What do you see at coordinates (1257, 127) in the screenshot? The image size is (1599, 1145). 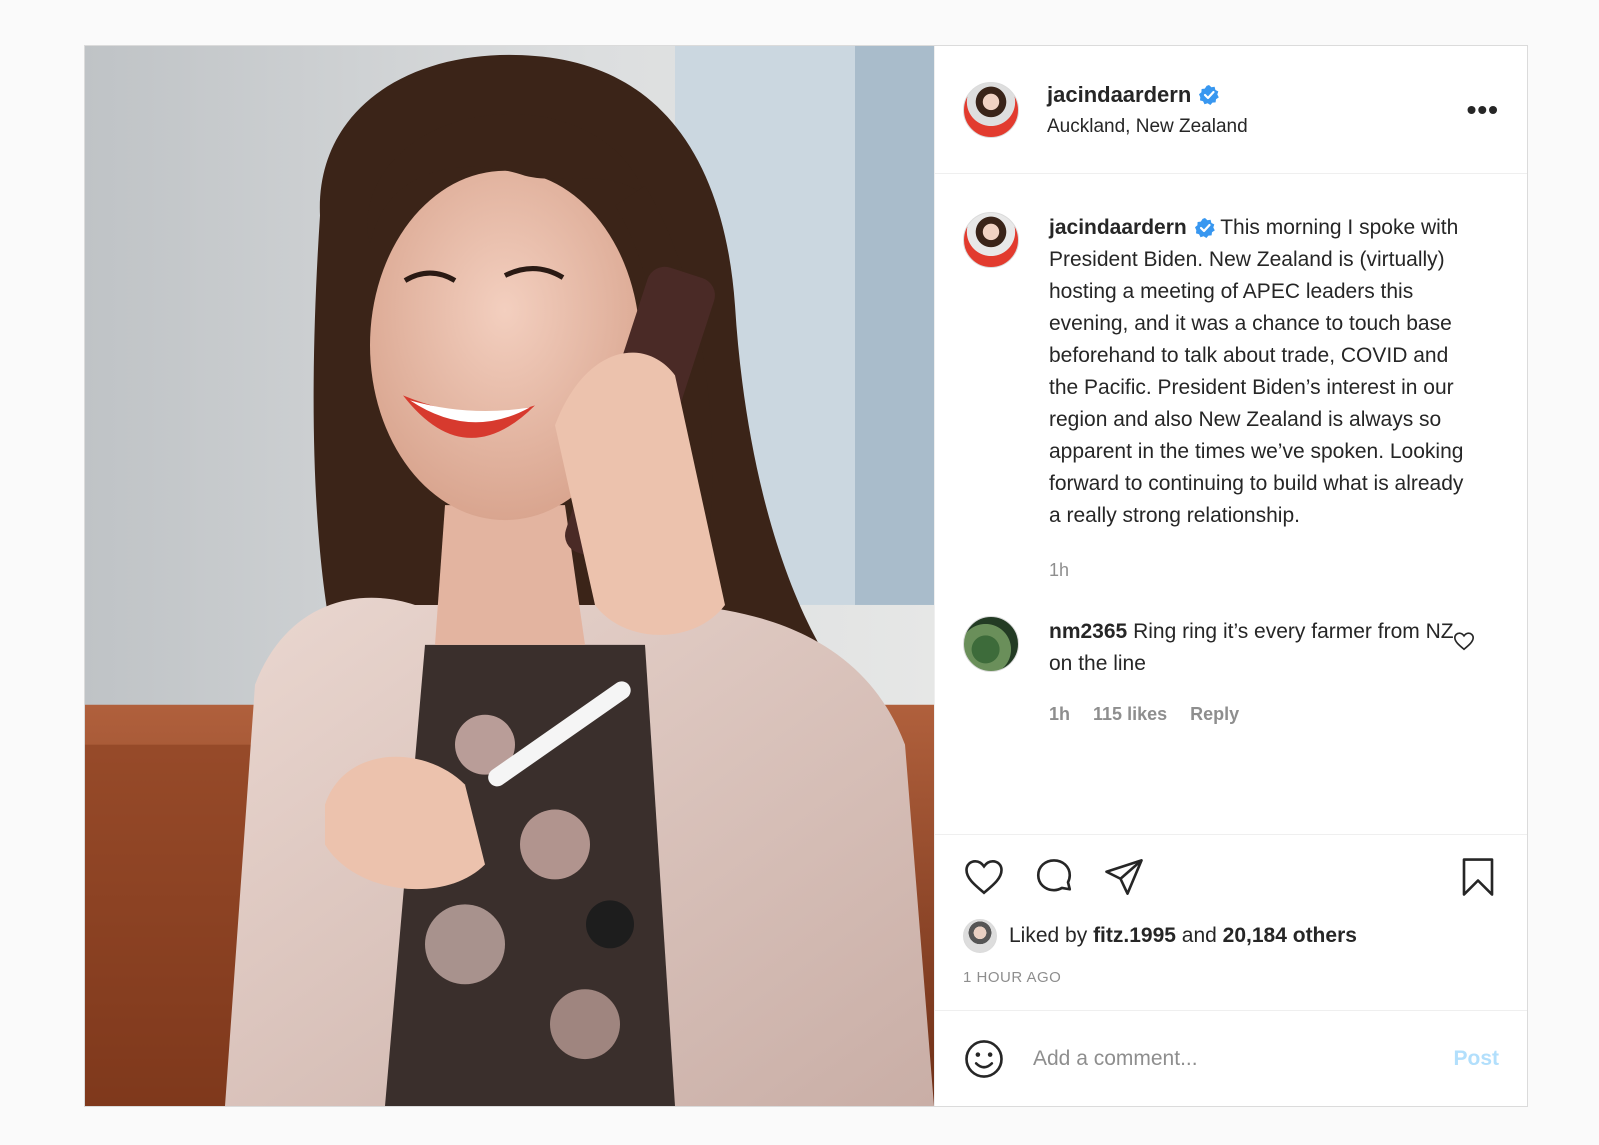 I see `post-location: Auckland, New Zealand` at bounding box center [1257, 127].